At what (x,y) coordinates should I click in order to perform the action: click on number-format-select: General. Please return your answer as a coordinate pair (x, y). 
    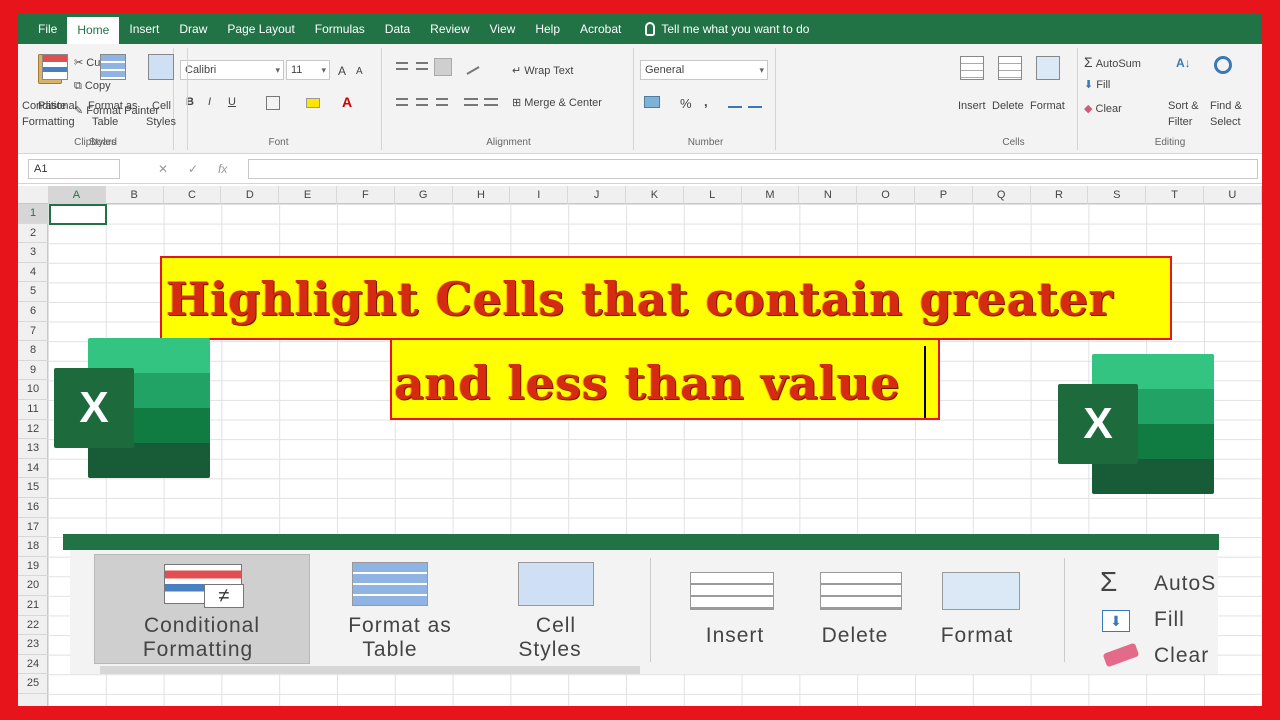
    Looking at the image, I should click on (704, 70).